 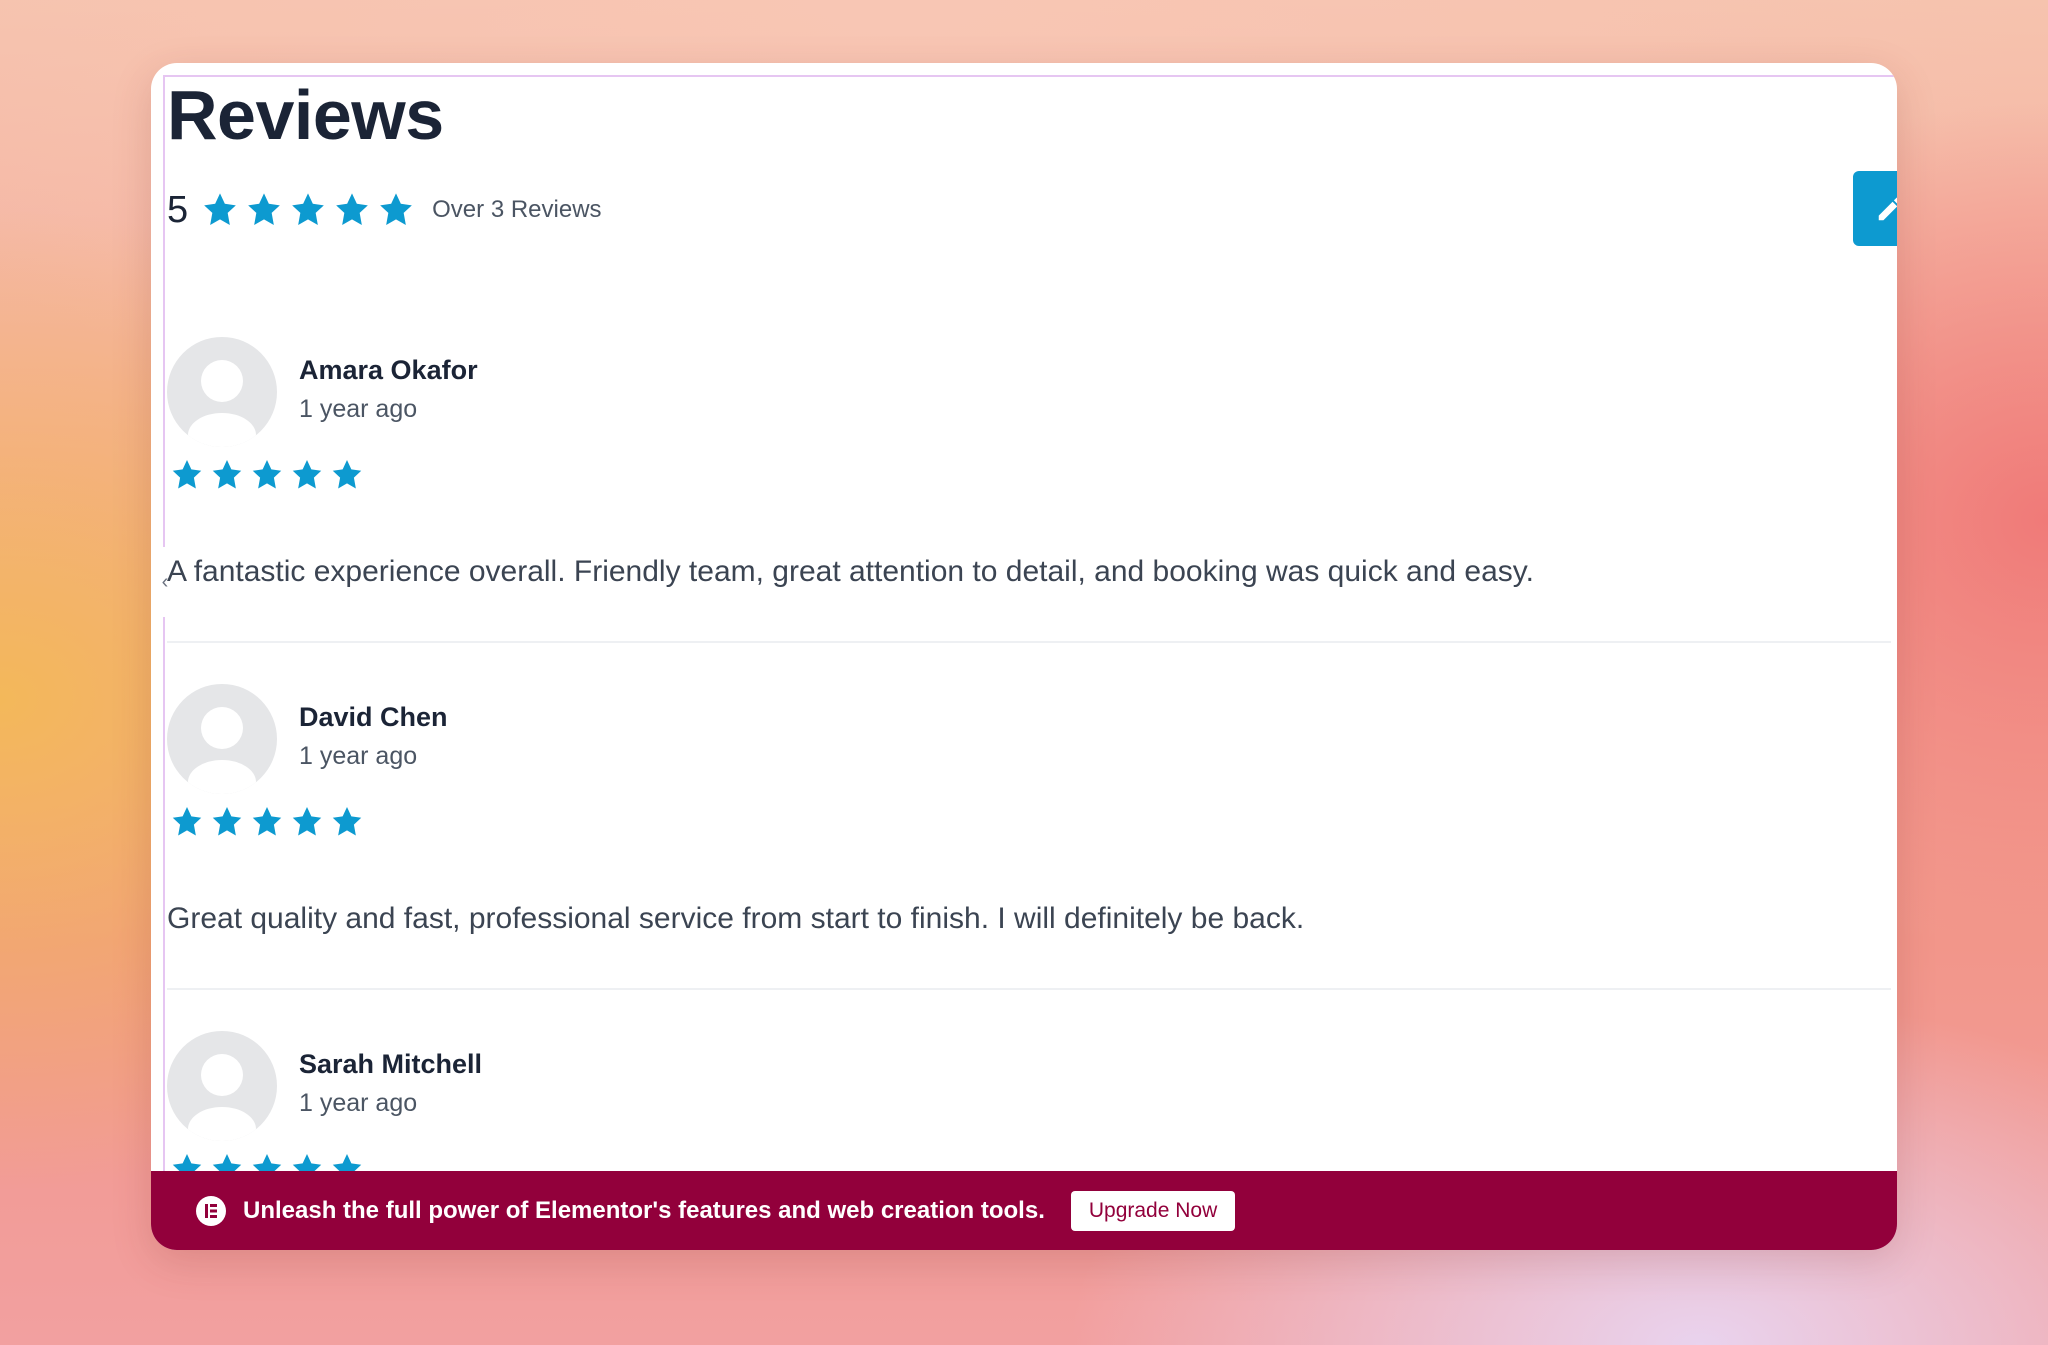 What do you see at coordinates (1153, 1210) in the screenshot?
I see `upgrade-now-button: Upgrade Now` at bounding box center [1153, 1210].